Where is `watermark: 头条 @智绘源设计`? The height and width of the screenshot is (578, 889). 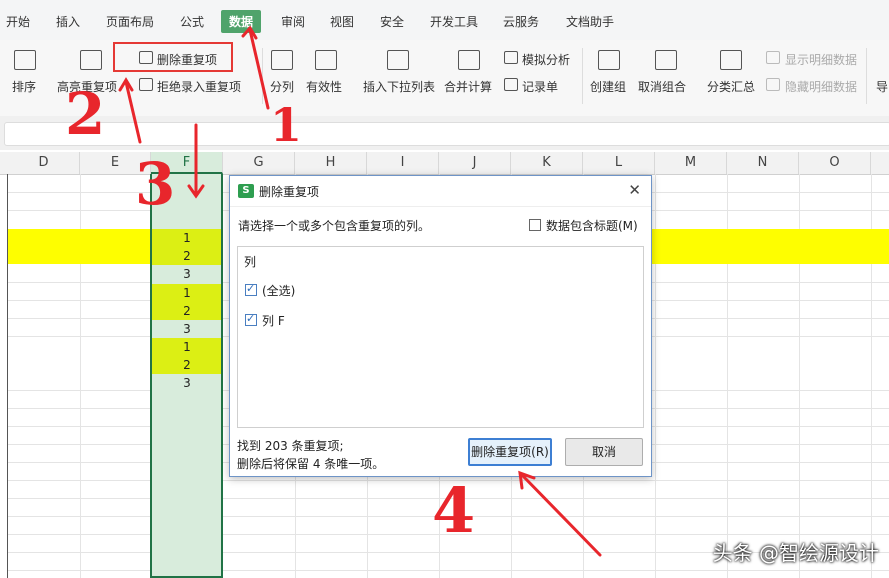
watermark: 头条 @智绘源设计 is located at coordinates (795, 553).